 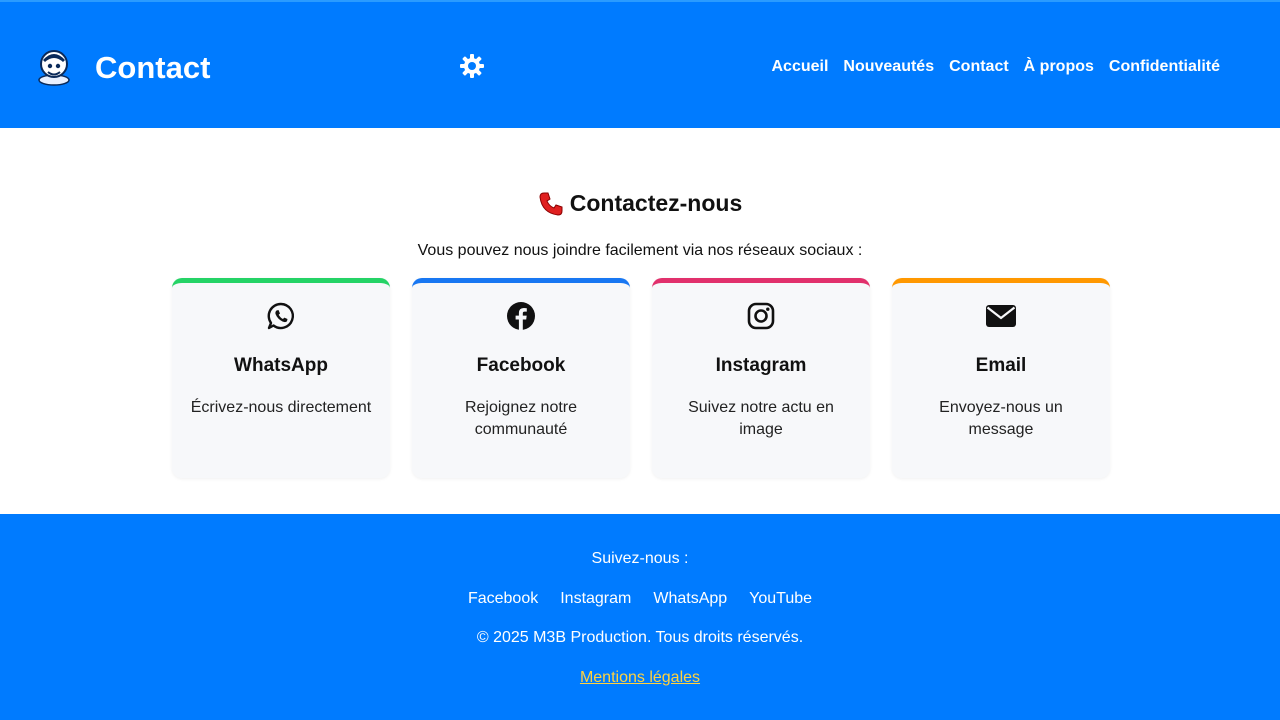 I want to click on footer-link-facebook: Facebook, so click(x=503, y=599).